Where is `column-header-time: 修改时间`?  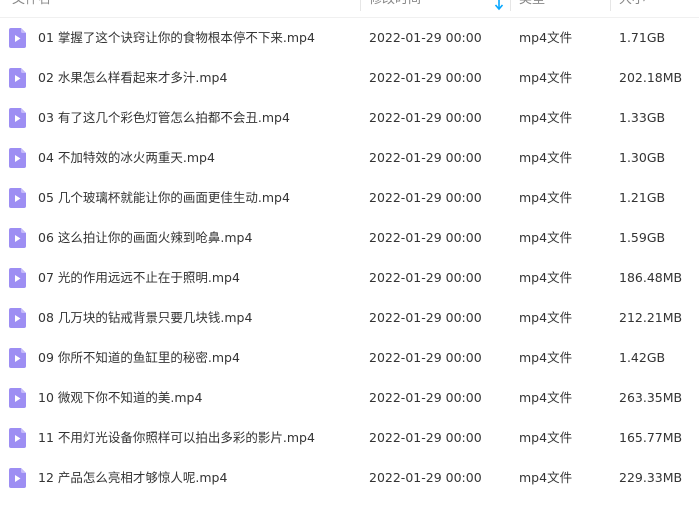
column-header-time: 修改时间 is located at coordinates (395, 8).